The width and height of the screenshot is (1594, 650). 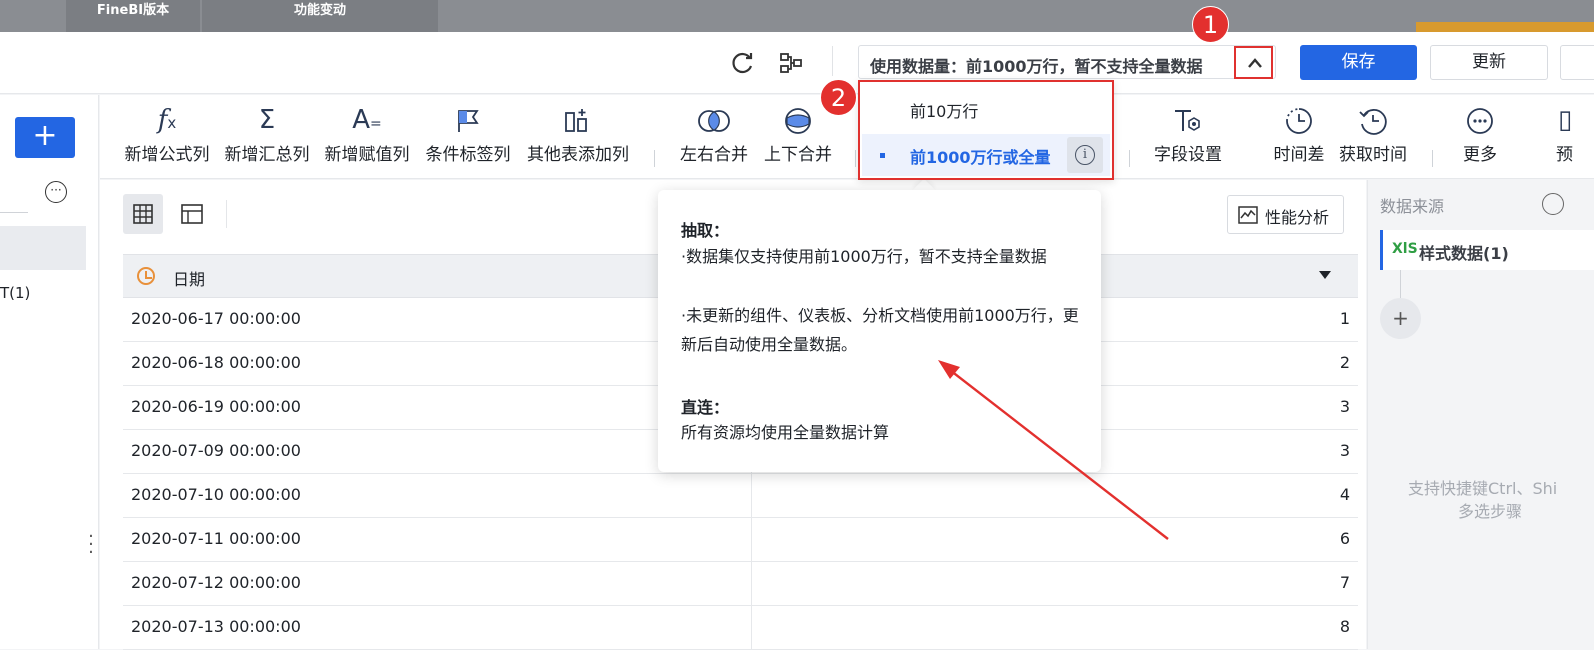 What do you see at coordinates (56, 192) in the screenshot?
I see `more-options-icon: ···` at bounding box center [56, 192].